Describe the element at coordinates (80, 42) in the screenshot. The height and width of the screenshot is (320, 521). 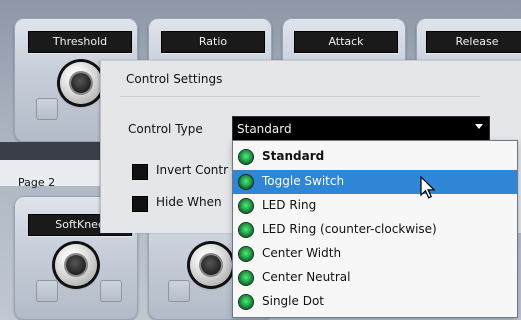
I see `threshold-label: Threshold` at that location.